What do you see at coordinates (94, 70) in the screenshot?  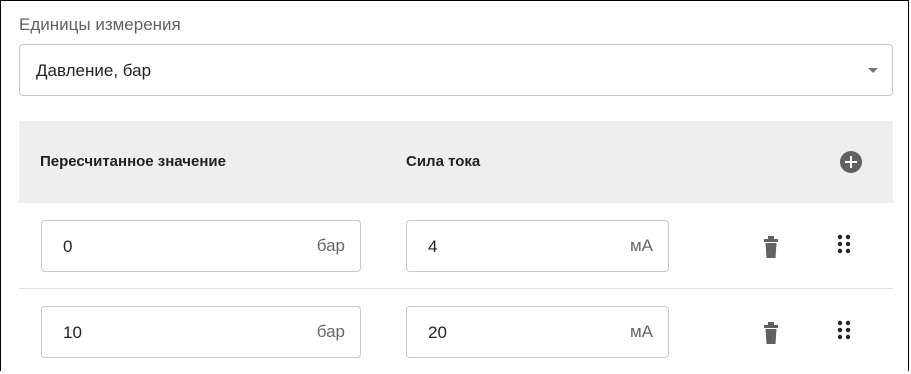 I see `units-select-value: Давление, бар` at bounding box center [94, 70].